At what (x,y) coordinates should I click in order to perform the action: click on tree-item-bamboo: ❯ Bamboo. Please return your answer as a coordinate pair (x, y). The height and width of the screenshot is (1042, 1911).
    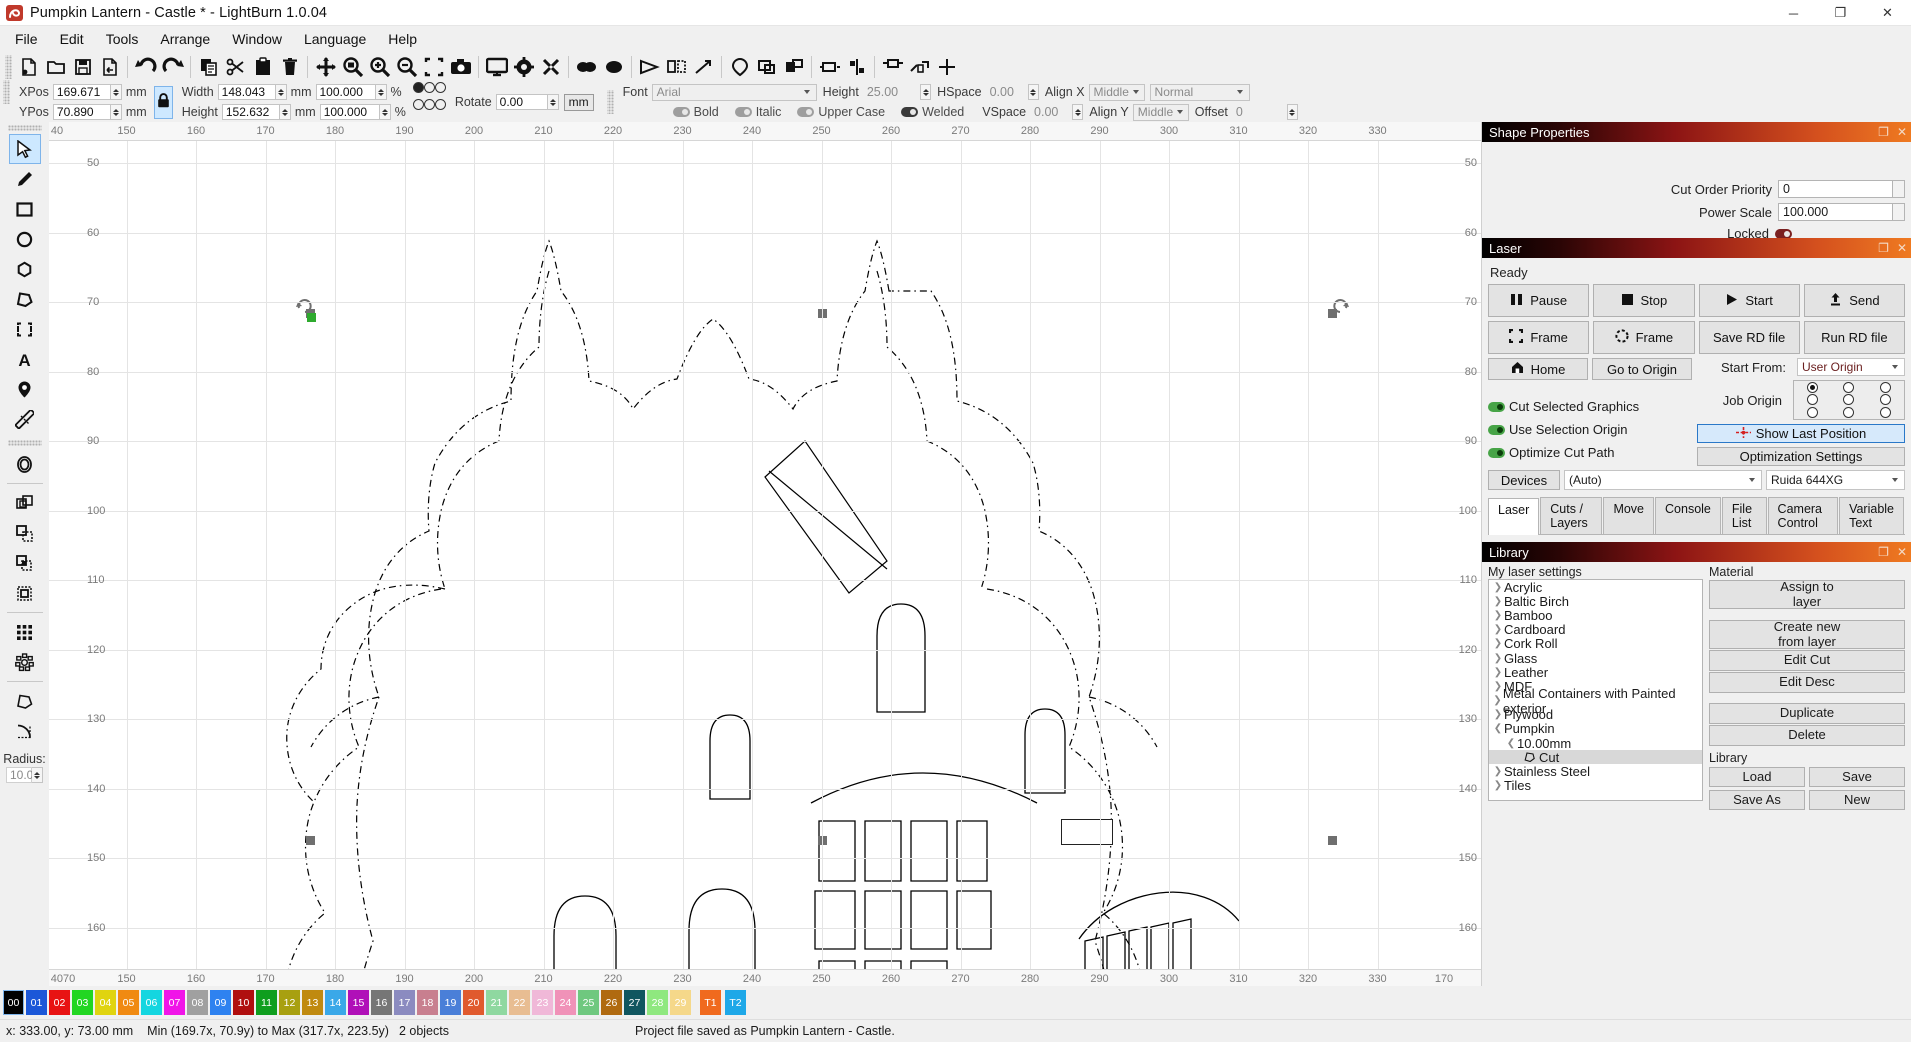
    Looking at the image, I should click on (1595, 615).